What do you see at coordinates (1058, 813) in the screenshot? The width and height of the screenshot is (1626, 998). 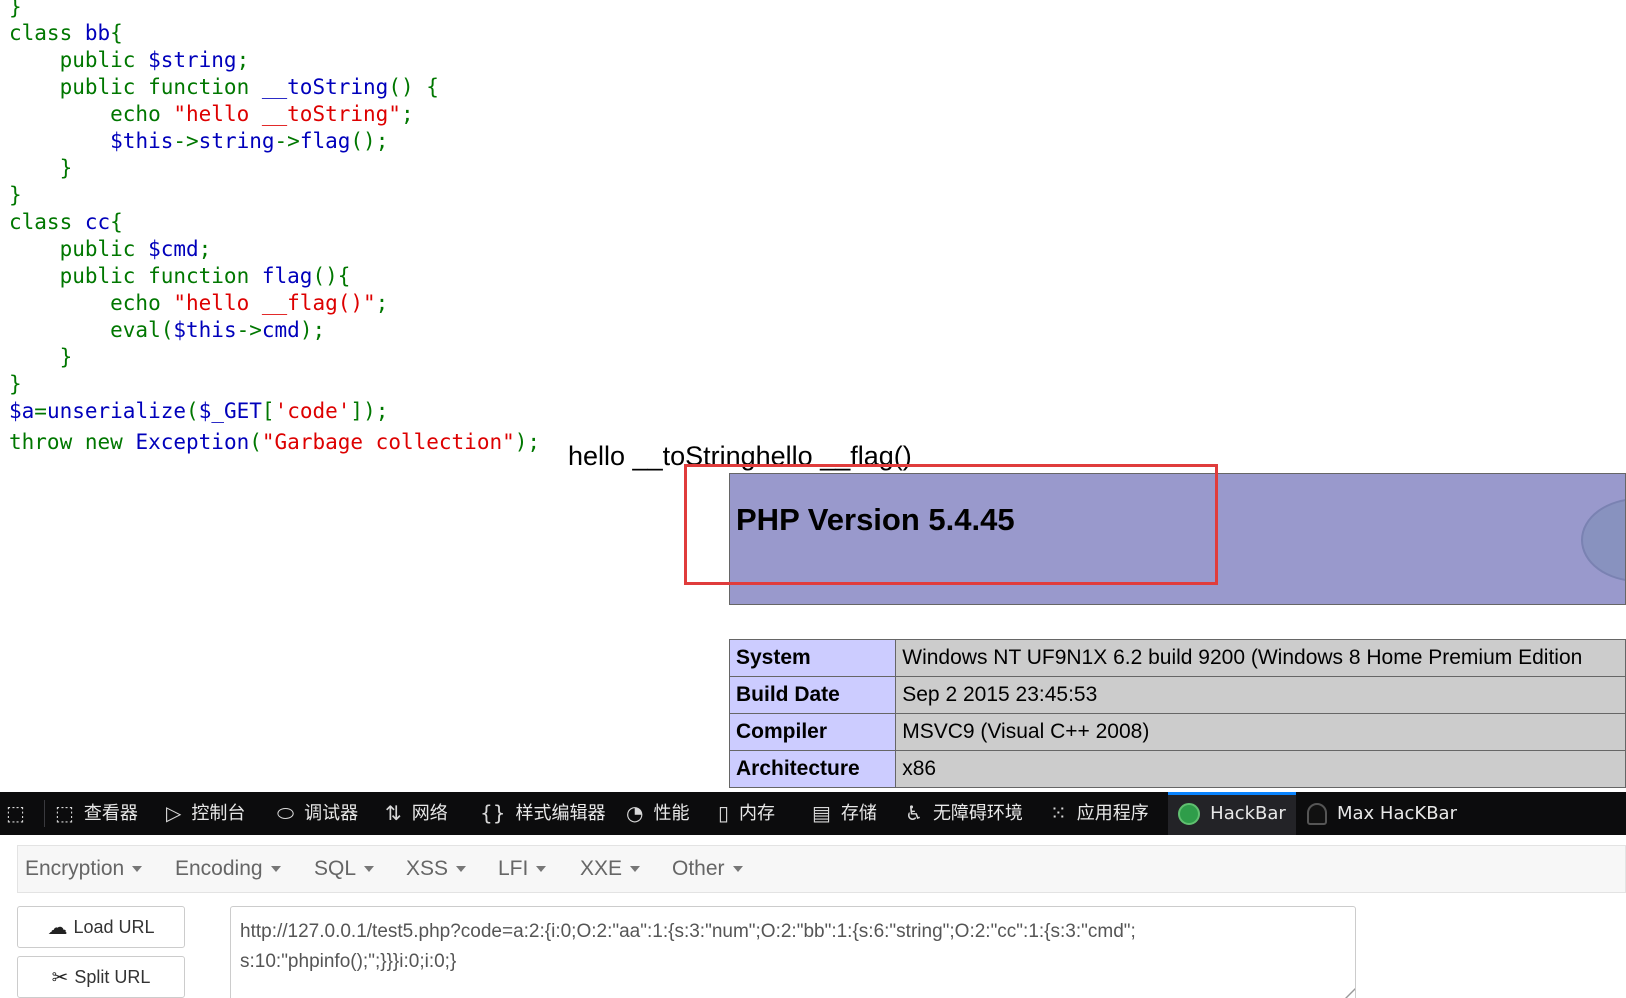 I see `application-icon: ⁙` at bounding box center [1058, 813].